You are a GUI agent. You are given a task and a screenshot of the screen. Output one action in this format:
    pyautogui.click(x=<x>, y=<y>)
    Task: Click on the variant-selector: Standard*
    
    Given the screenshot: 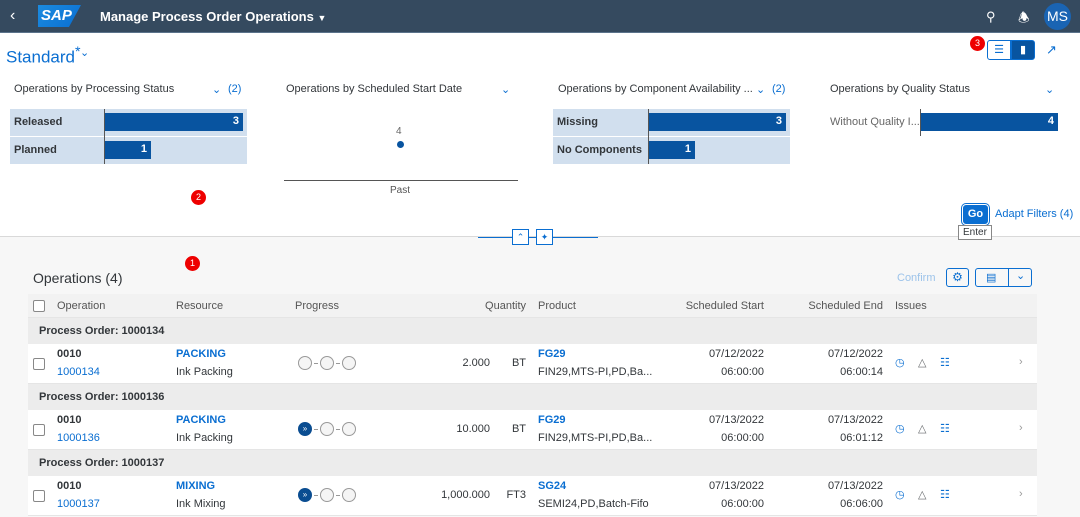 What is the action you would take?
    pyautogui.click(x=43, y=56)
    